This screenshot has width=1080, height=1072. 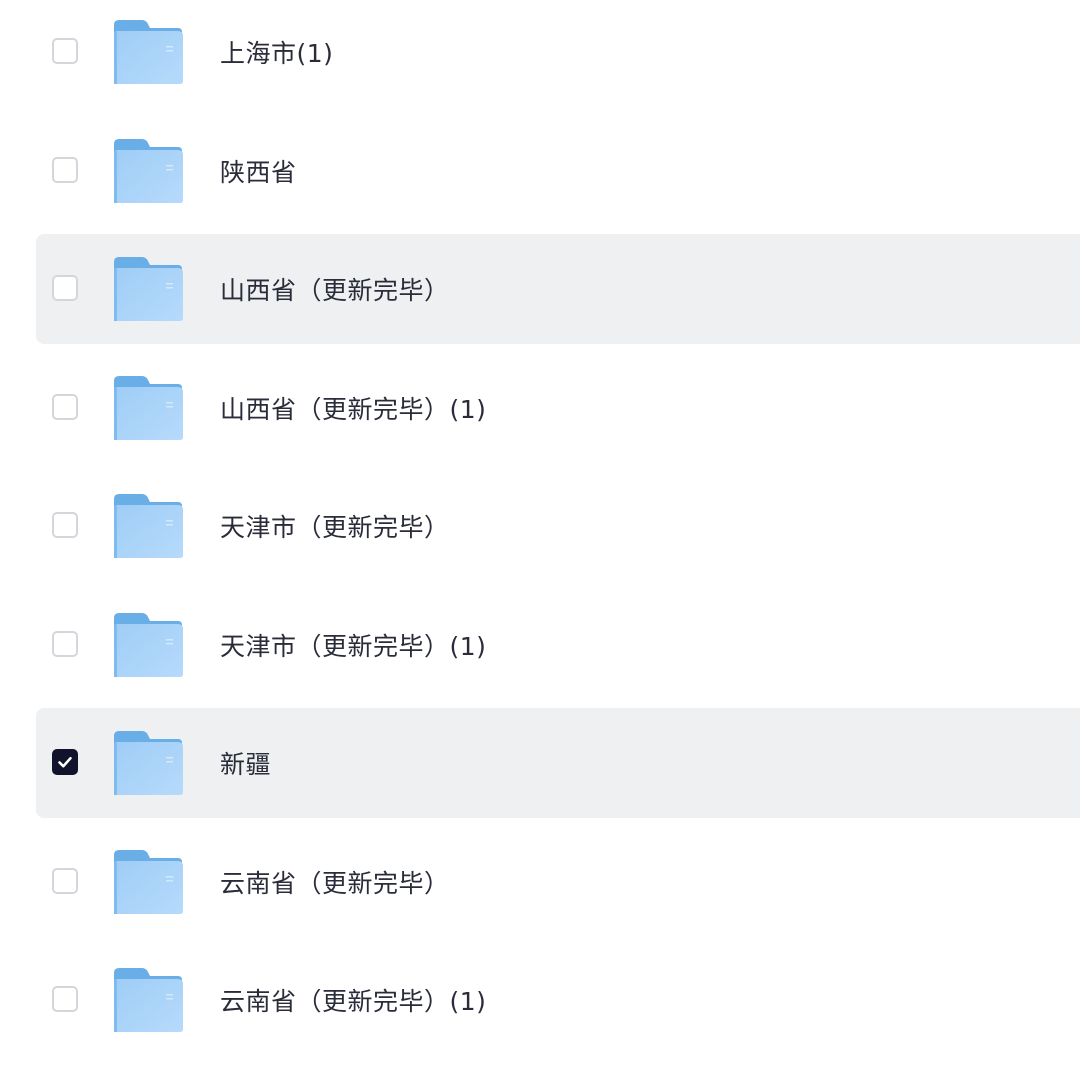 What do you see at coordinates (558, 408) in the screenshot?
I see `file-row-4: 山西省（更新完毕）(1)` at bounding box center [558, 408].